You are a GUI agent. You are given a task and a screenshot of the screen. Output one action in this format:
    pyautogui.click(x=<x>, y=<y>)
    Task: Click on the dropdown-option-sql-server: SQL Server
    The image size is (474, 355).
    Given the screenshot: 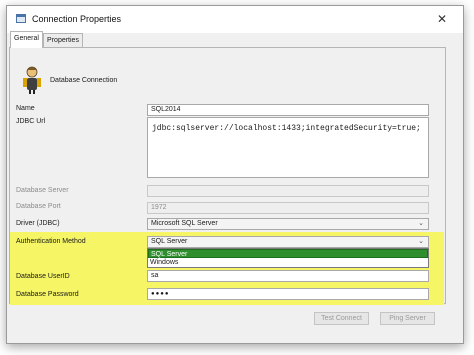 What is the action you would take?
    pyautogui.click(x=288, y=253)
    